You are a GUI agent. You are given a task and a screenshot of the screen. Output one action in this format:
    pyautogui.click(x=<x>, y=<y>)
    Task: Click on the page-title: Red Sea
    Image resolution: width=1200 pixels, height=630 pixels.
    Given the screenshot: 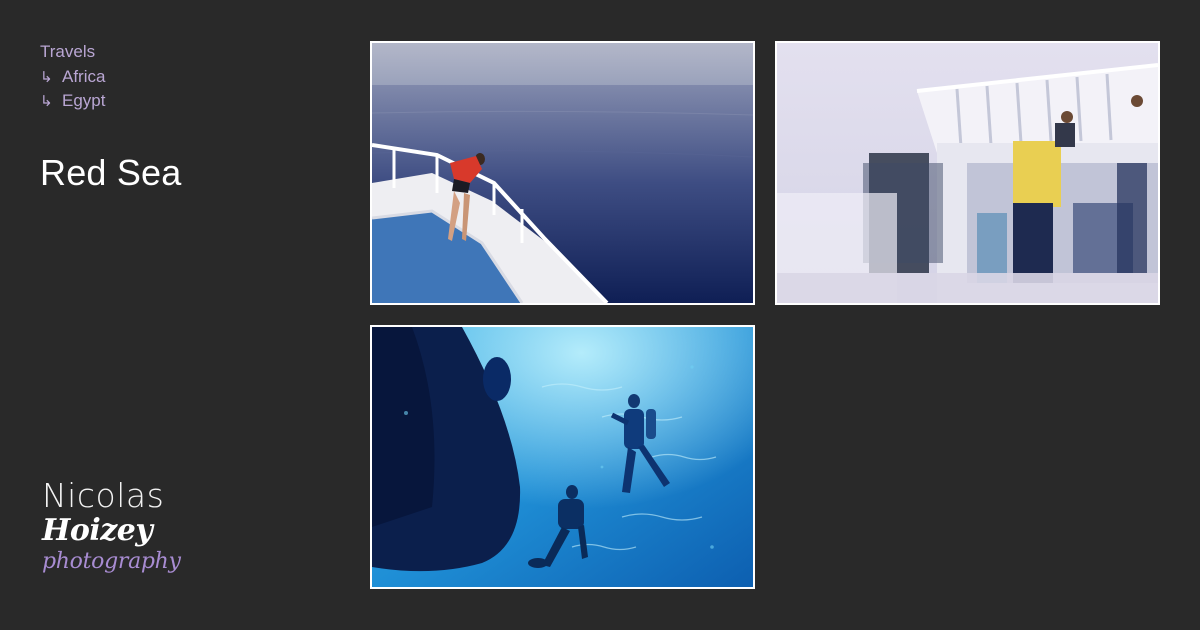 What is the action you would take?
    pyautogui.click(x=111, y=172)
    